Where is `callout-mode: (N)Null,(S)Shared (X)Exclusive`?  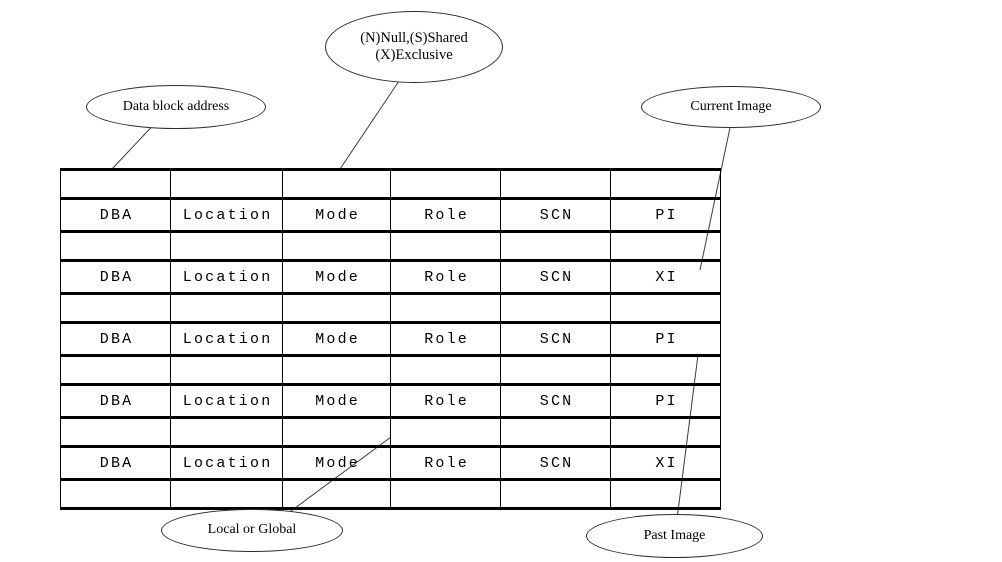
callout-mode: (N)Null,(S)Shared (X)Exclusive is located at coordinates (414, 47).